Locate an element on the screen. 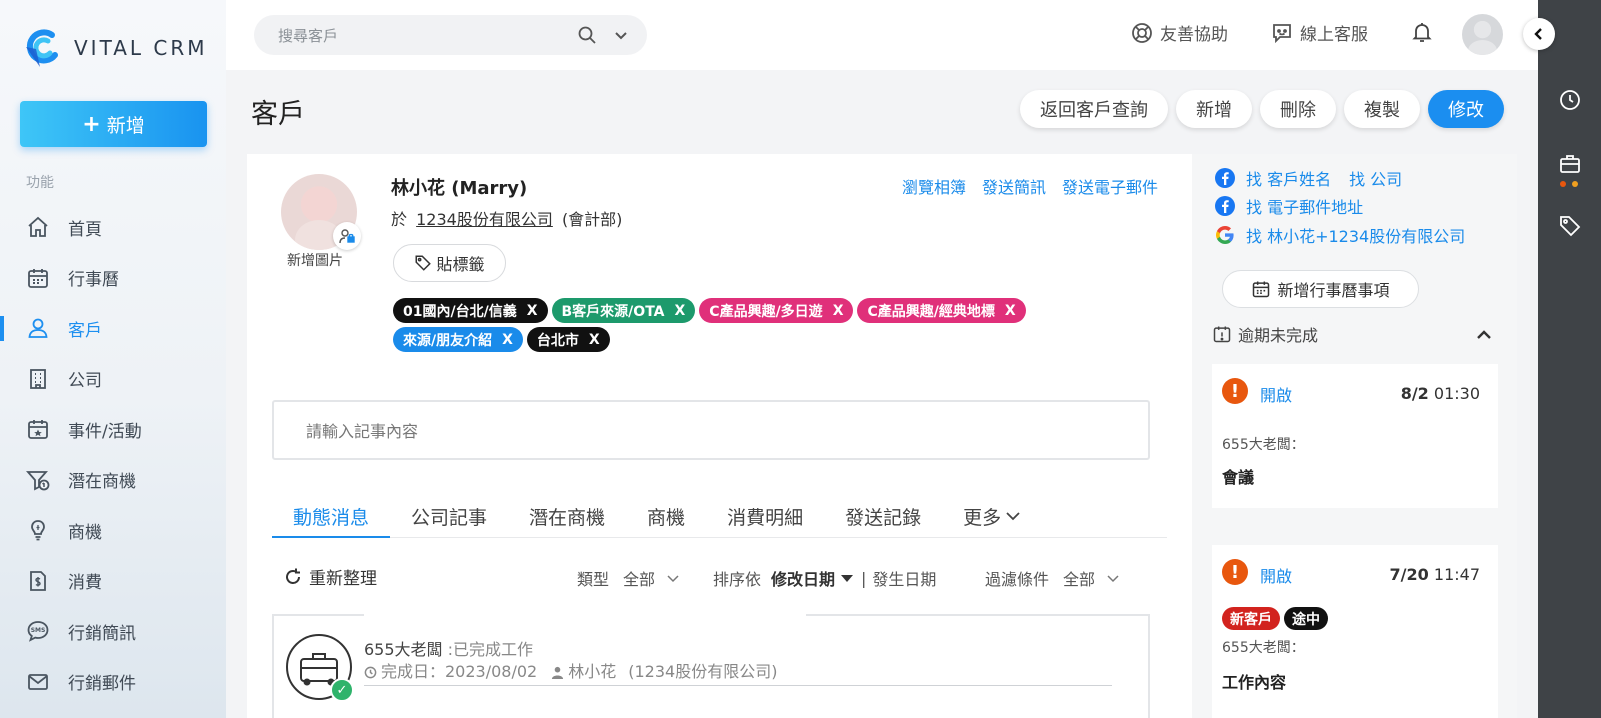 Image resolution: width=1601 pixels, height=718 pixels. add-button: 新增 is located at coordinates (1214, 109).